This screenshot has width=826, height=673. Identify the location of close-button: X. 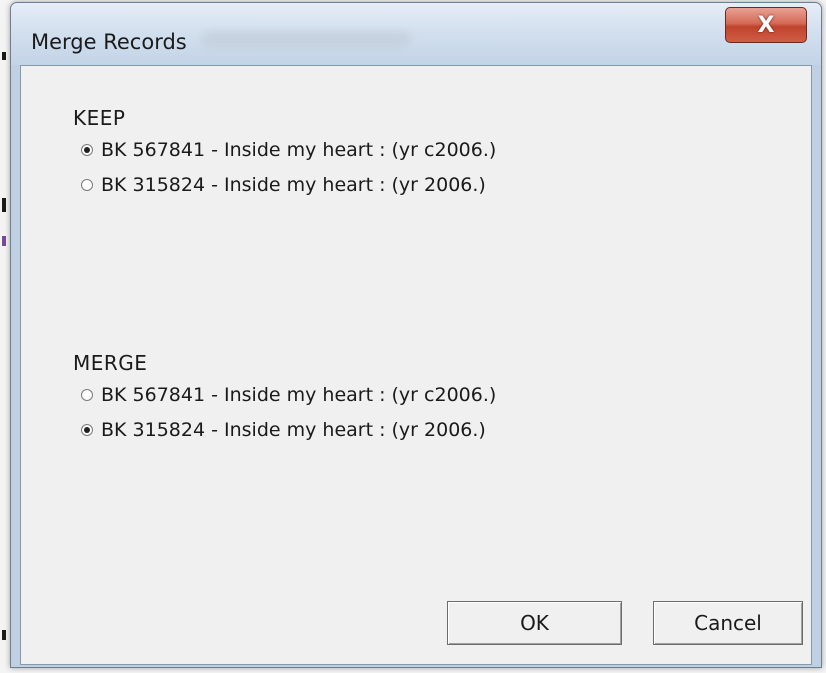
(766, 25).